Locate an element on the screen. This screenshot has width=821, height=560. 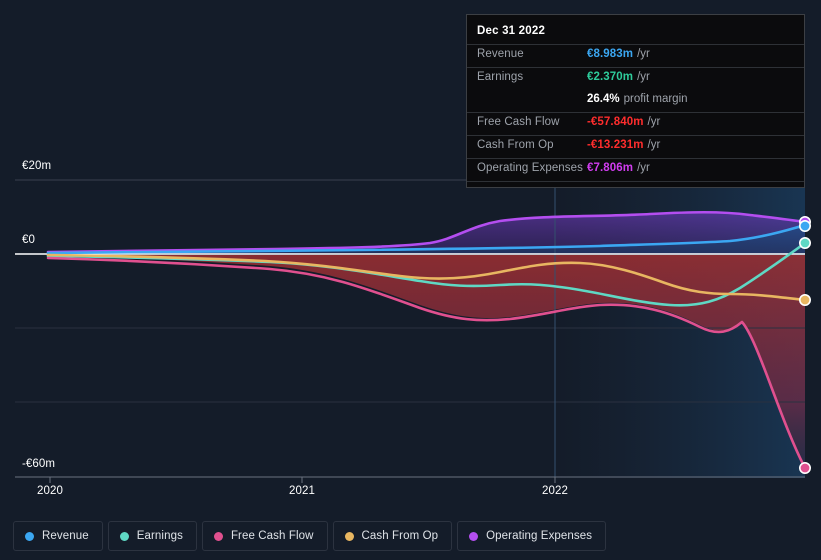
tooltip-row-revenue: Revenue €8.983m /yr is located at coordinates (635, 55).